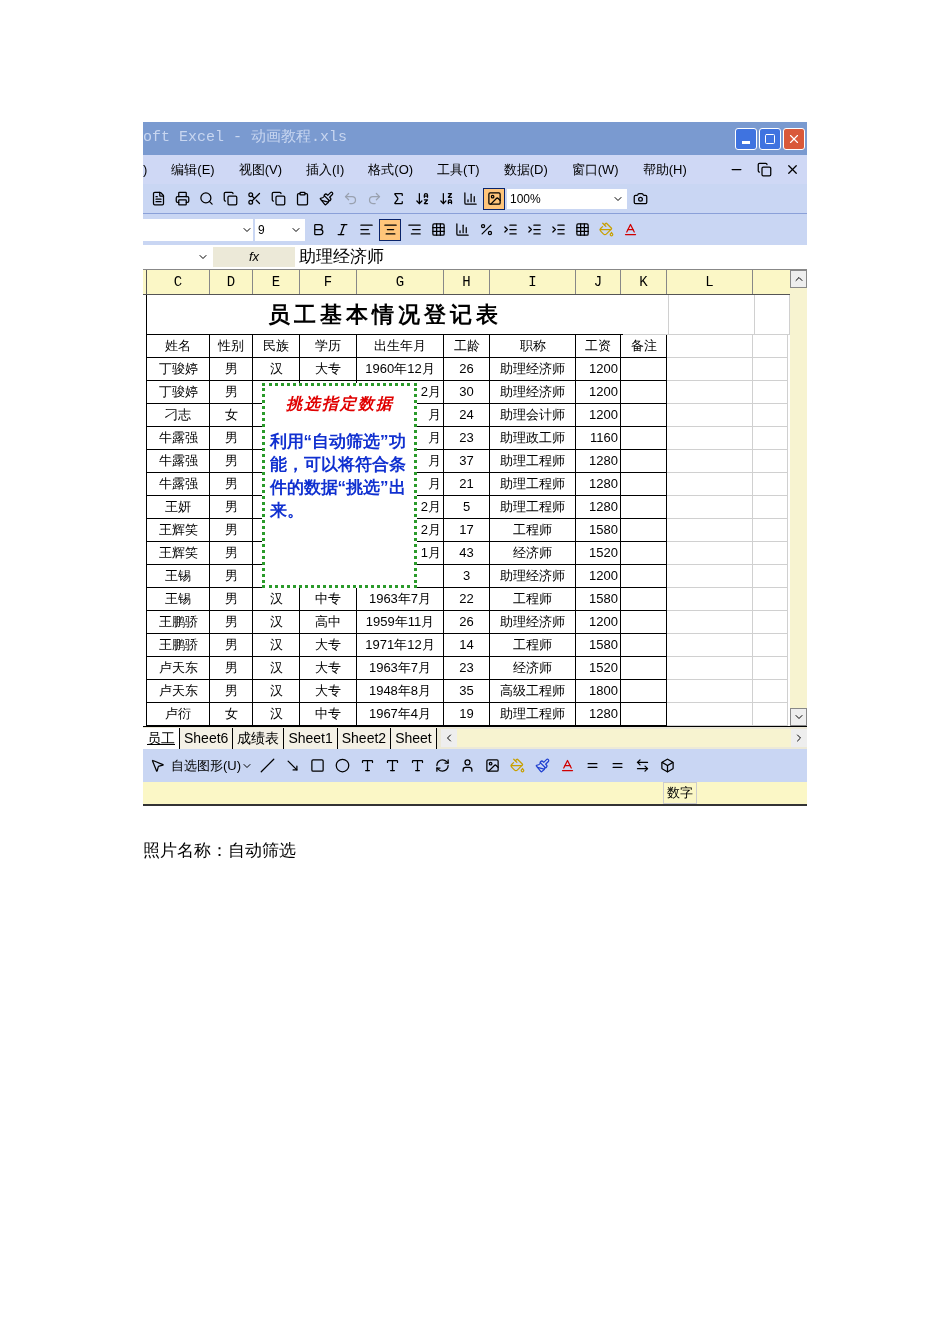 The width and height of the screenshot is (950, 1344). I want to click on italic-icon, so click(342, 229).